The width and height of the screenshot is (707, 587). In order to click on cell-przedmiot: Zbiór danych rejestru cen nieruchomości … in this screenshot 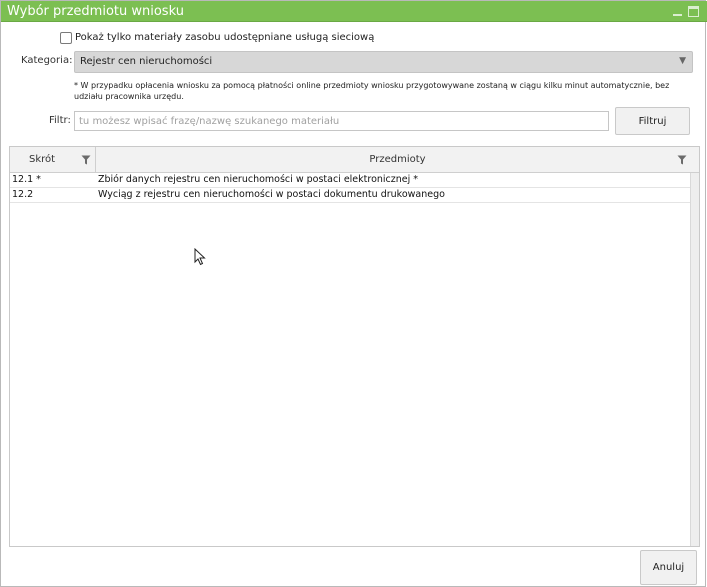, I will do `click(258, 179)`.